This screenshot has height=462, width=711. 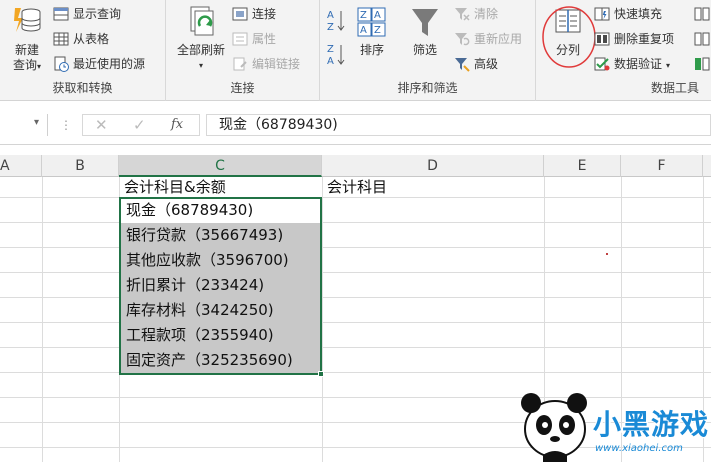 I want to click on formula-buttons: ✕ ✓ fx, so click(x=141, y=125).